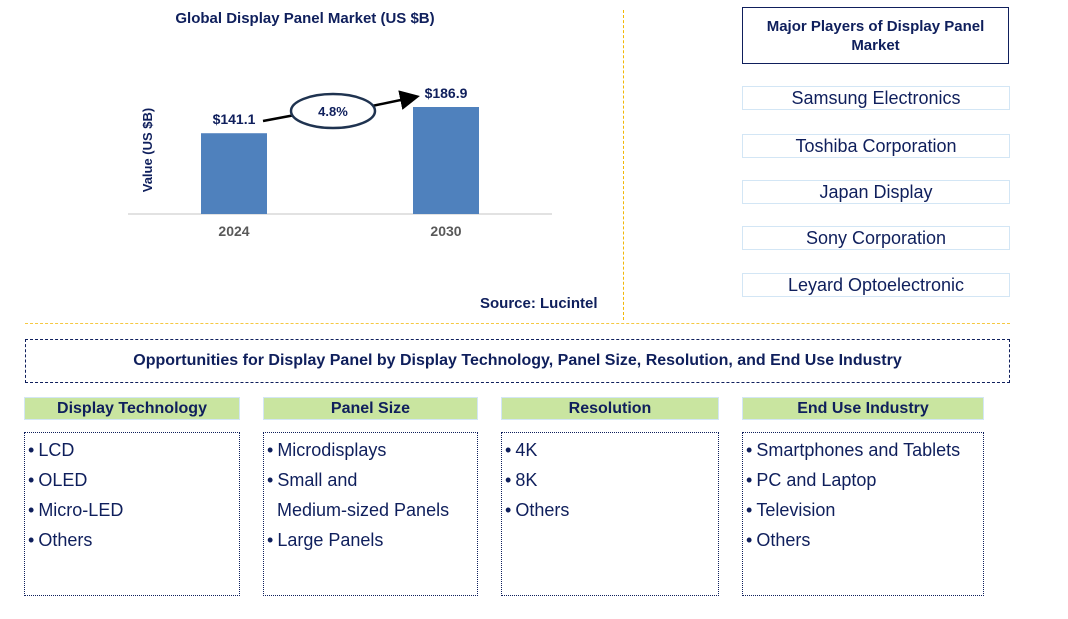 The height and width of the screenshot is (619, 1068). Describe the element at coordinates (234, 173) in the screenshot. I see `bar-2024` at that location.